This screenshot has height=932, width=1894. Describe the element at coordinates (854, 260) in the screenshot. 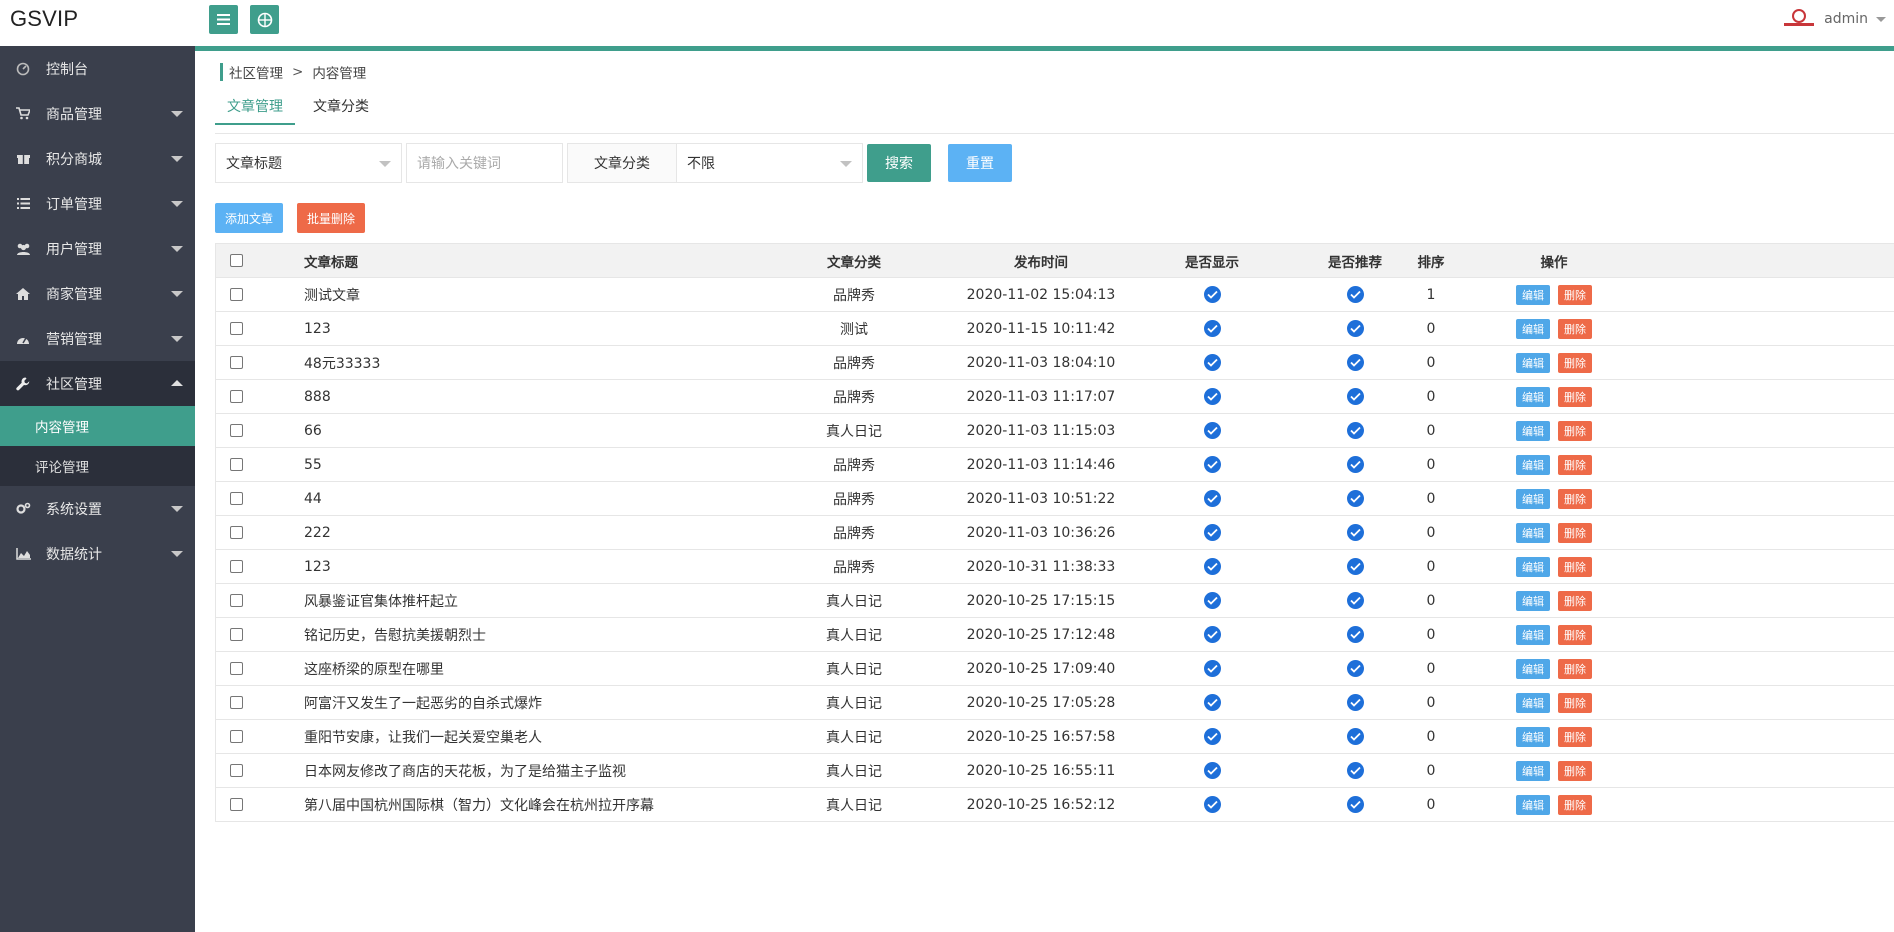

I see `header-category: 文章分类` at that location.